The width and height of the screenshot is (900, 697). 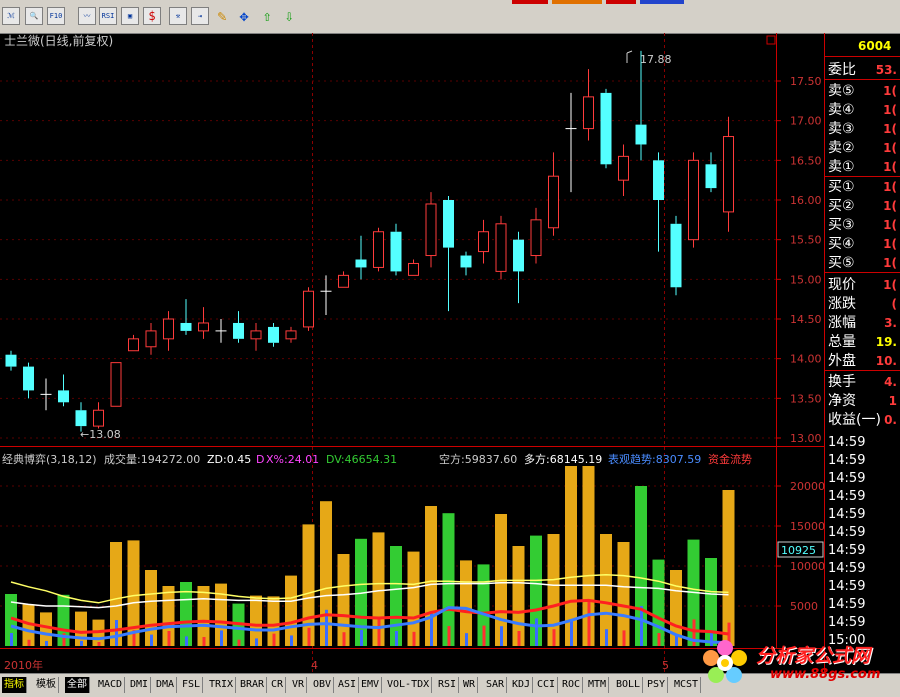 What do you see at coordinates (862, 264) in the screenshot?
I see `quote-row: 买⑤ 1(` at bounding box center [862, 264].